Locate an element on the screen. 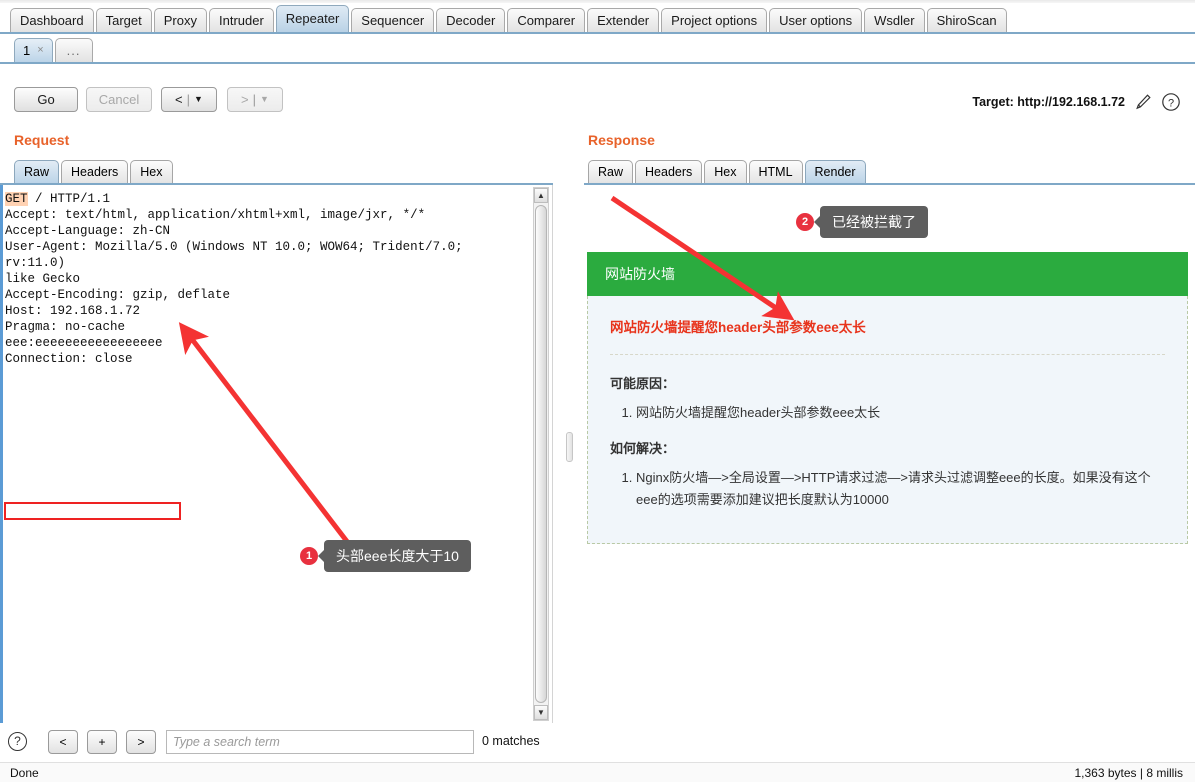 This screenshot has height=782, width=1195. cause-heading: 可能原因： is located at coordinates (643, 383).